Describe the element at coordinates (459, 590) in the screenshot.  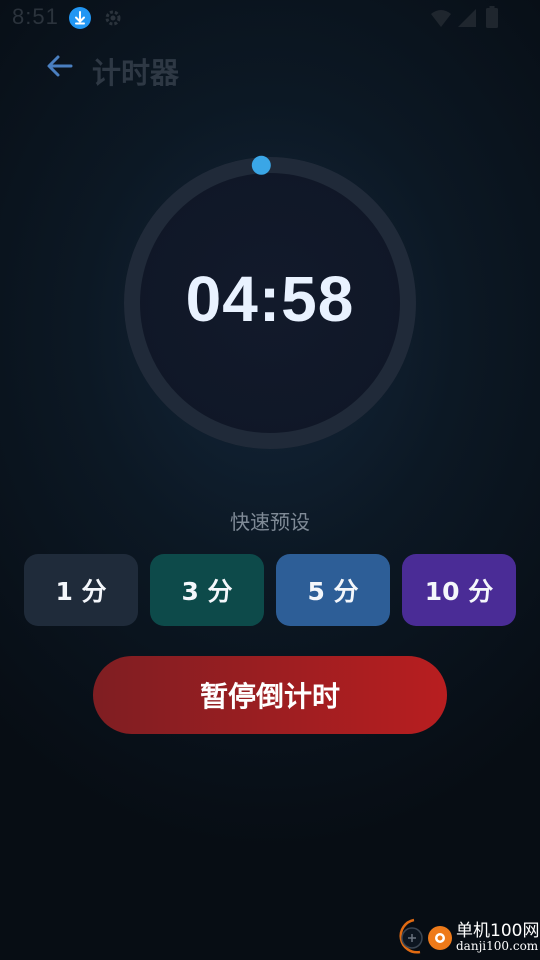
I see `preset-10-minute-button: 10 分` at that location.